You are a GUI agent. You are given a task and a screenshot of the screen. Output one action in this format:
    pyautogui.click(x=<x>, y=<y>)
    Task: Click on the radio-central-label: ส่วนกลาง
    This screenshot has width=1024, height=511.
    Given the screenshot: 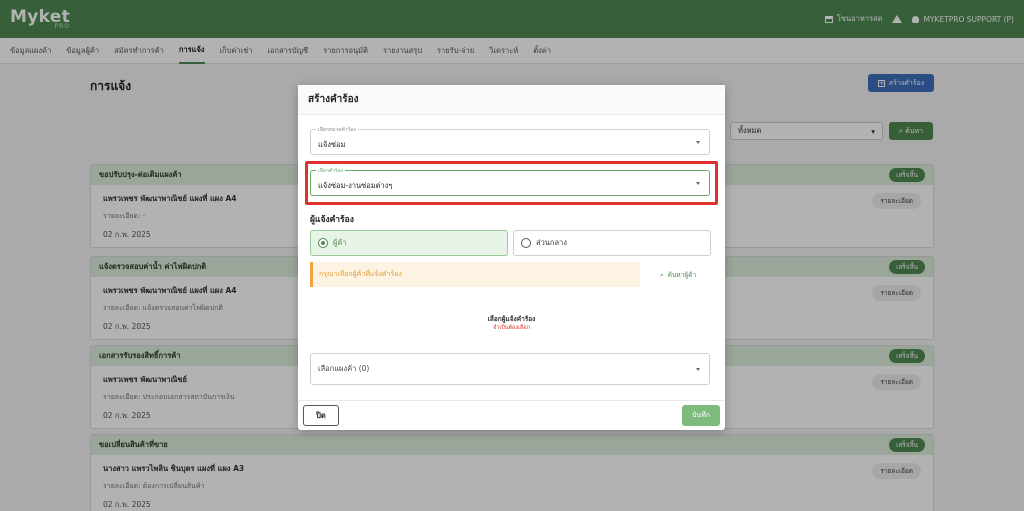 What is the action you would take?
    pyautogui.click(x=551, y=242)
    